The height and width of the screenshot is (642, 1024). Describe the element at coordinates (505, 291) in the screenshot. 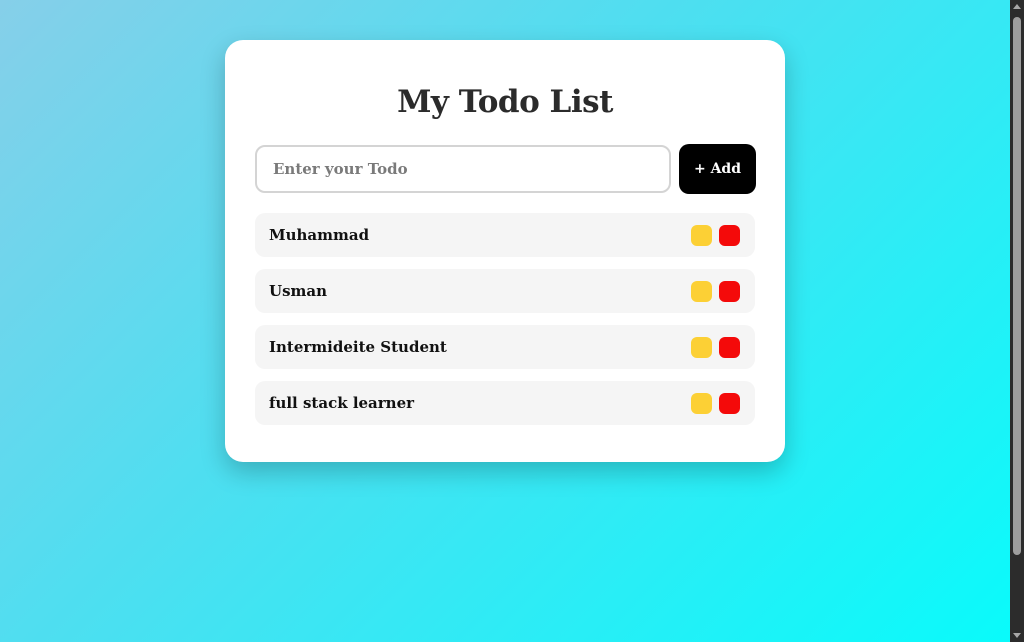

I see `todo-item: Usman` at that location.